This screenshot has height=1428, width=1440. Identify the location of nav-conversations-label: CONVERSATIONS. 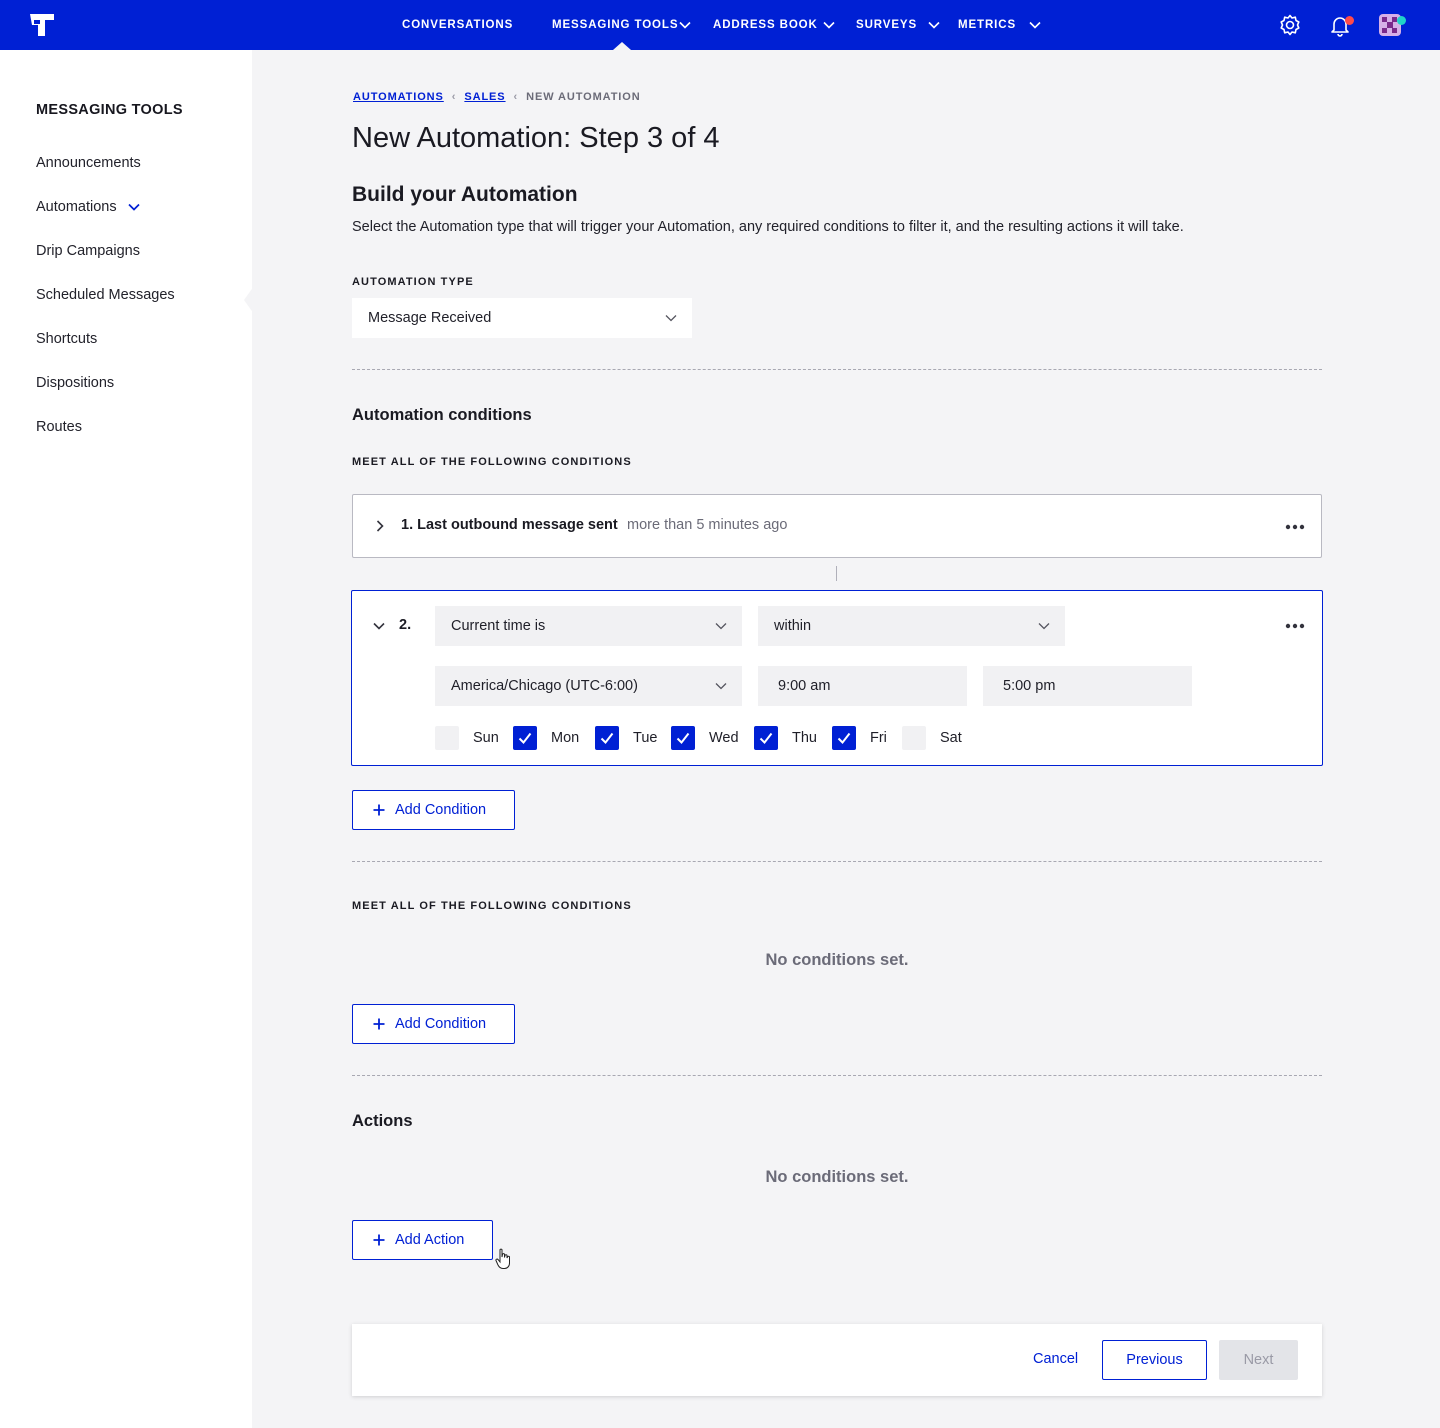
(458, 25).